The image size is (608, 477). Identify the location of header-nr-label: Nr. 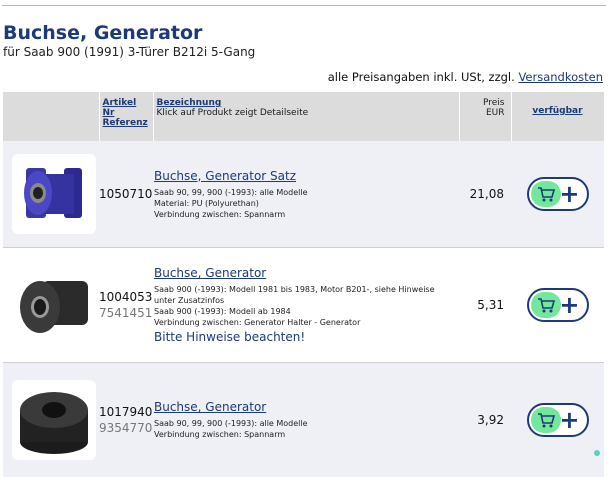
(109, 113).